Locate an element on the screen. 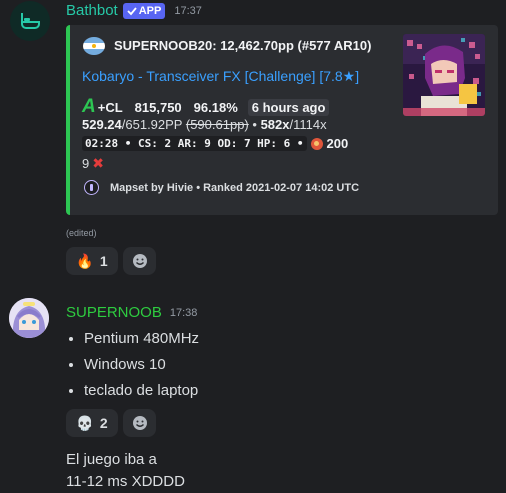 This screenshot has width=506, height=493. map-stats-line: 02:28 • CS: 2 AR: 9 OD: 7 HP: 6 • 200 is located at coordinates (215, 143).